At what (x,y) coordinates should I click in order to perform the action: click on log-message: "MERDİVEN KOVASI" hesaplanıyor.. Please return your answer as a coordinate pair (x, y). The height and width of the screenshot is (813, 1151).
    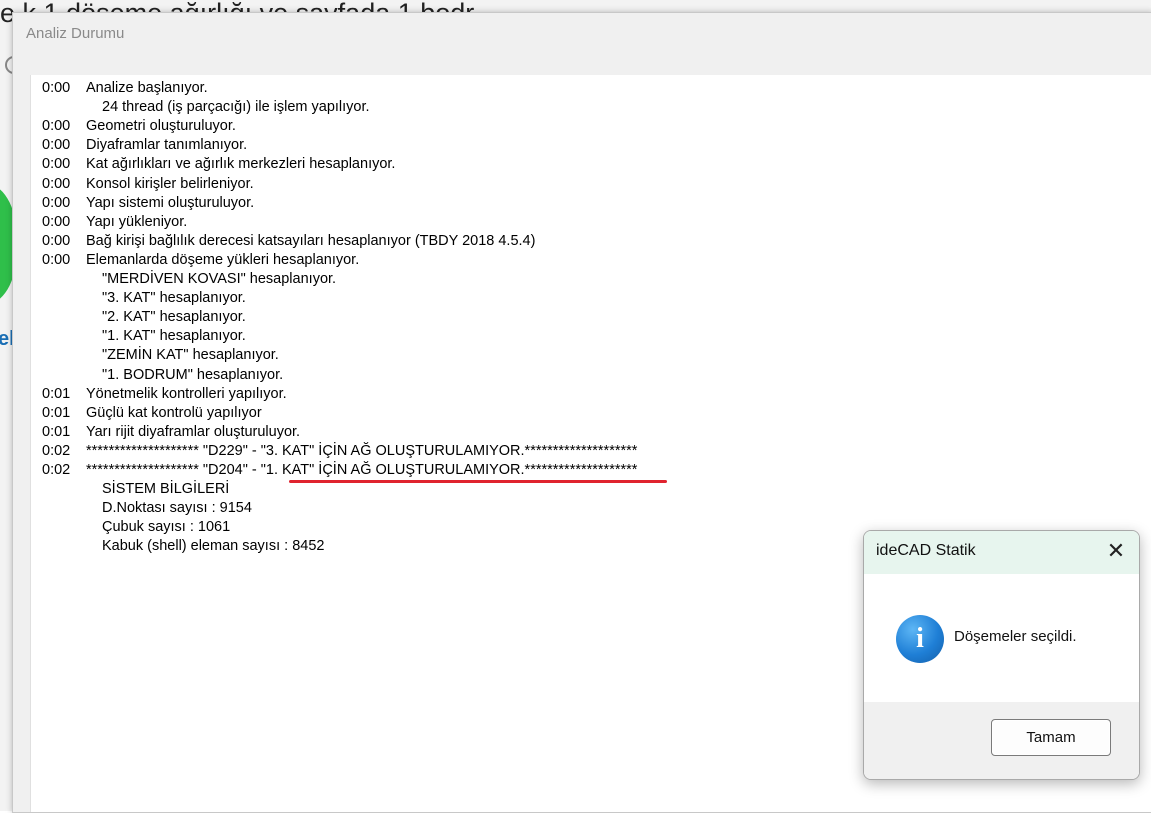
    Looking at the image, I should click on (219, 279).